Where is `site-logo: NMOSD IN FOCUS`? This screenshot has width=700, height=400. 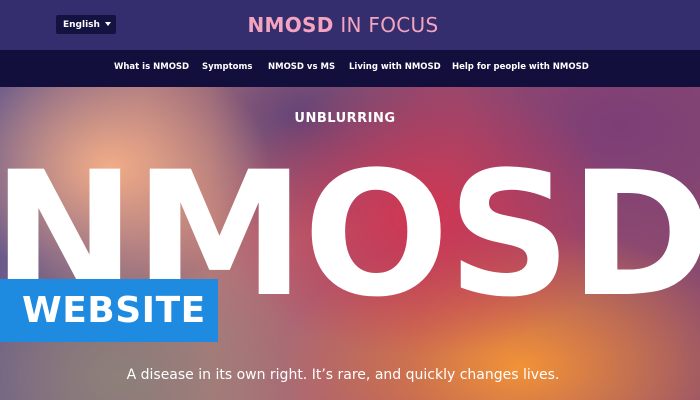
site-logo: NMOSD IN FOCUS is located at coordinates (343, 25).